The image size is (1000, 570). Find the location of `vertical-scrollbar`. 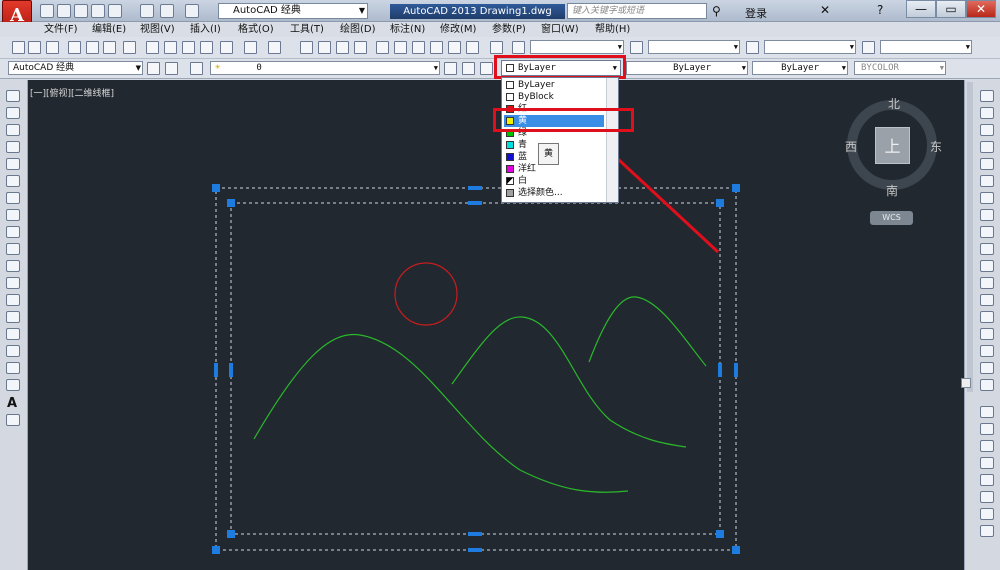

vertical-scrollbar is located at coordinates (970, 237).